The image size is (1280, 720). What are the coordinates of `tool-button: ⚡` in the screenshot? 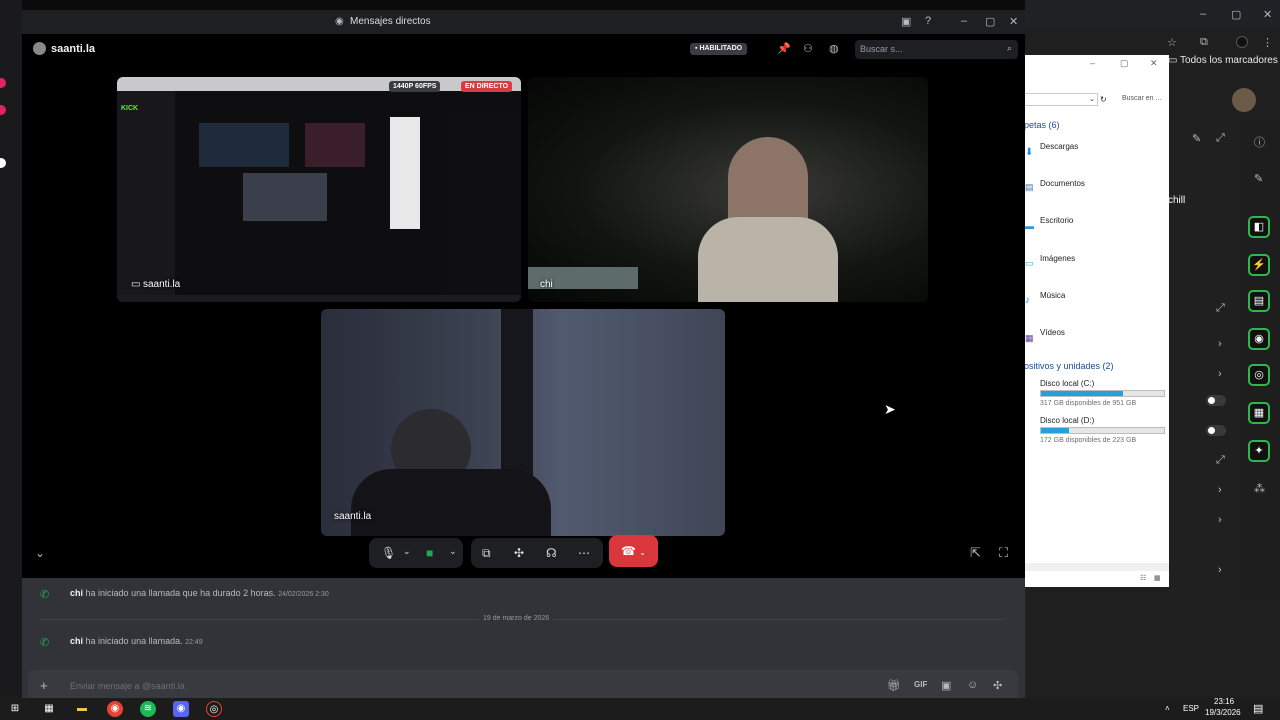 It's located at (1259, 265).